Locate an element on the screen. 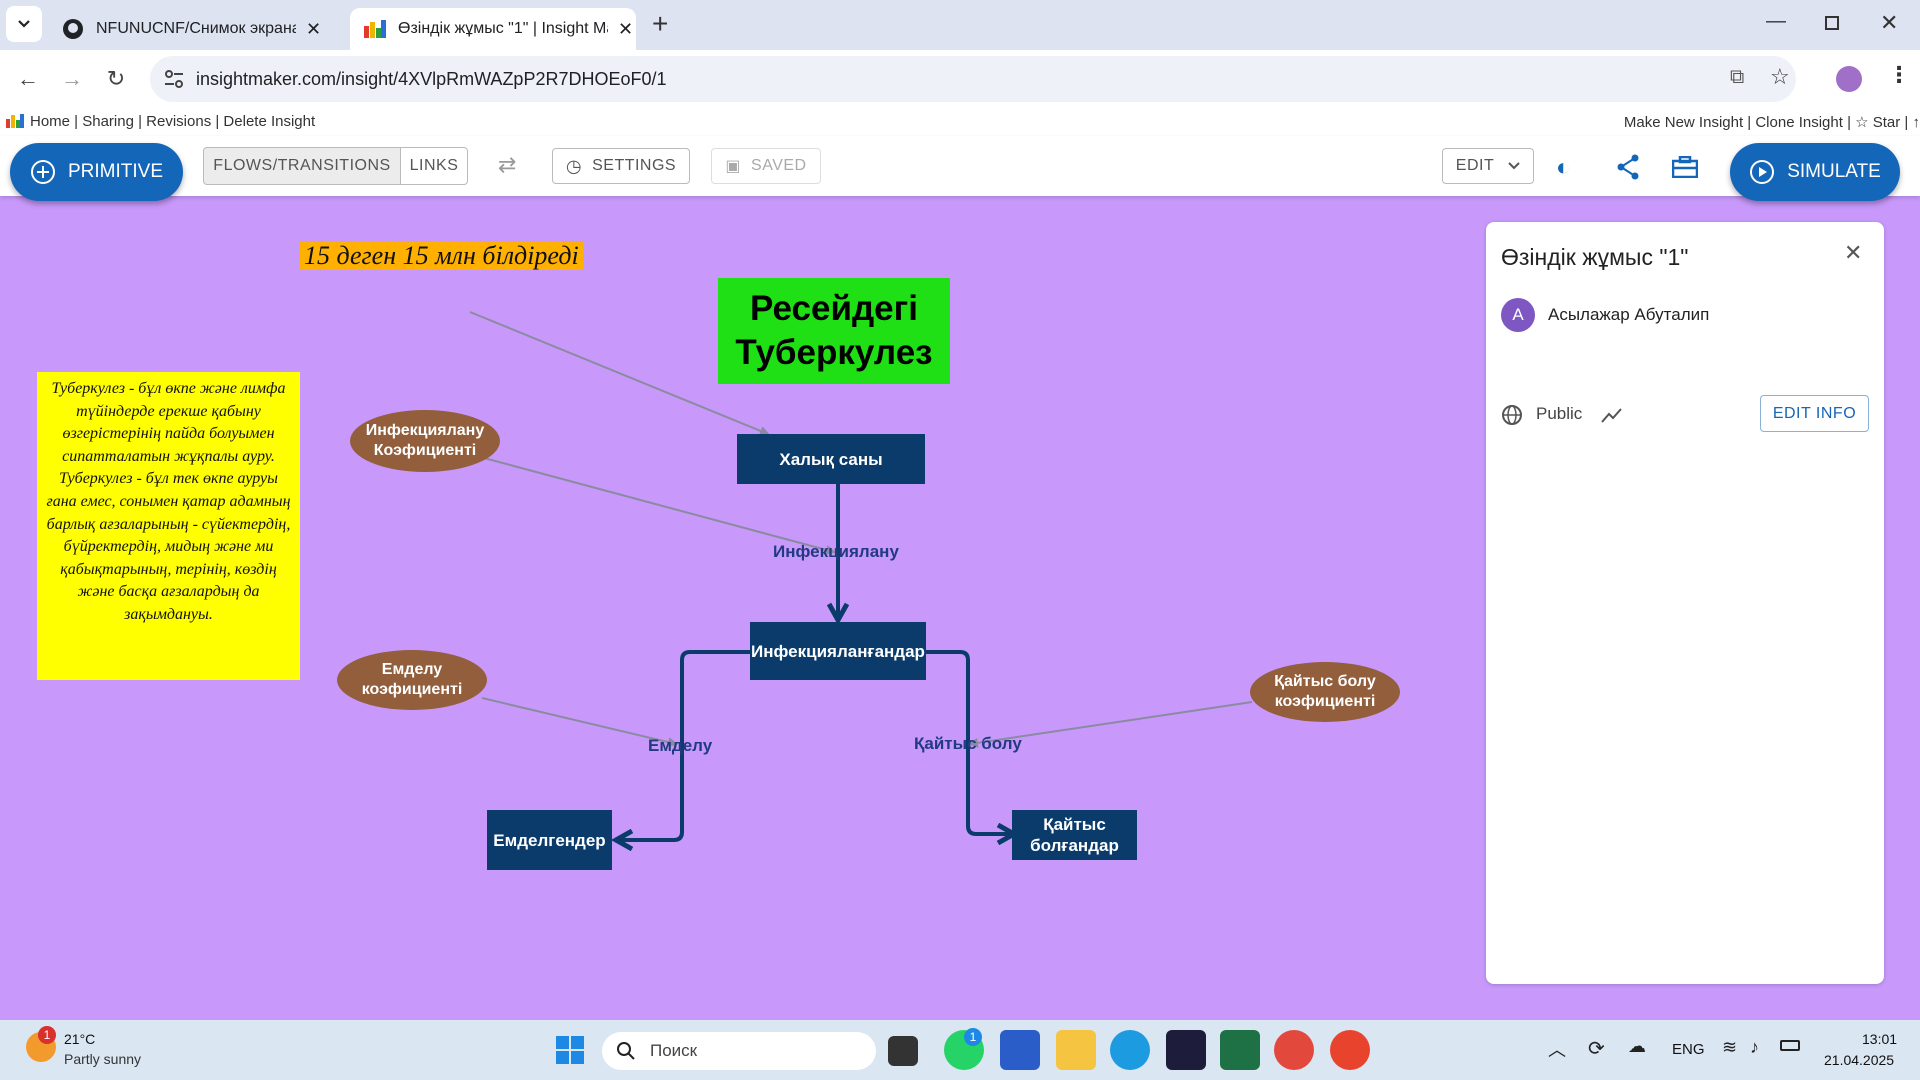 This screenshot has width=1920, height=1080. model-title: Ресейдегі Туберкулез is located at coordinates (834, 331).